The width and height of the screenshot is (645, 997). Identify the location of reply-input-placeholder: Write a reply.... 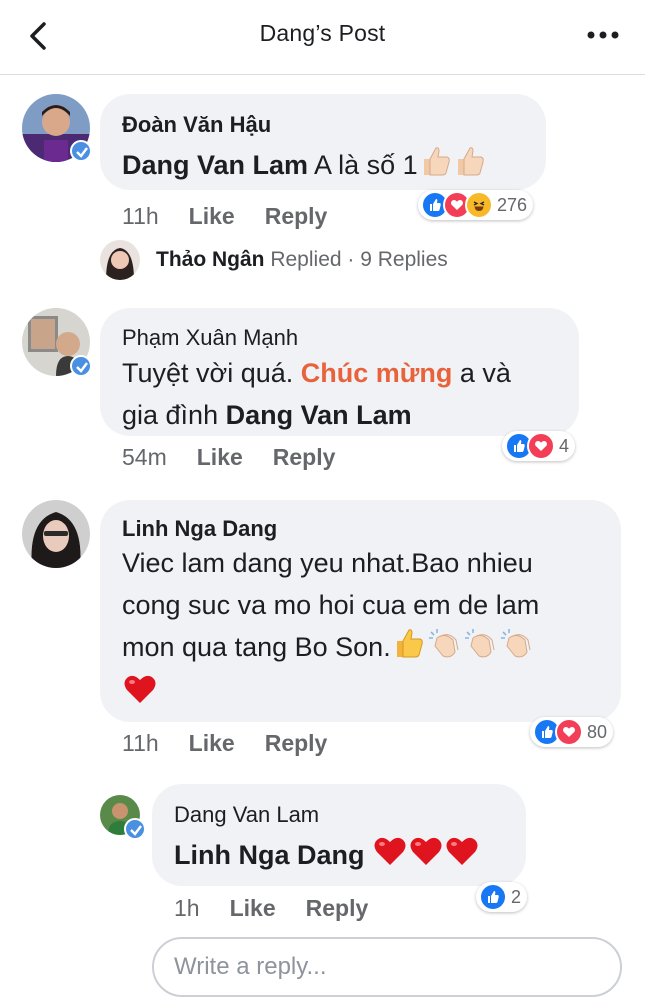
(250, 966).